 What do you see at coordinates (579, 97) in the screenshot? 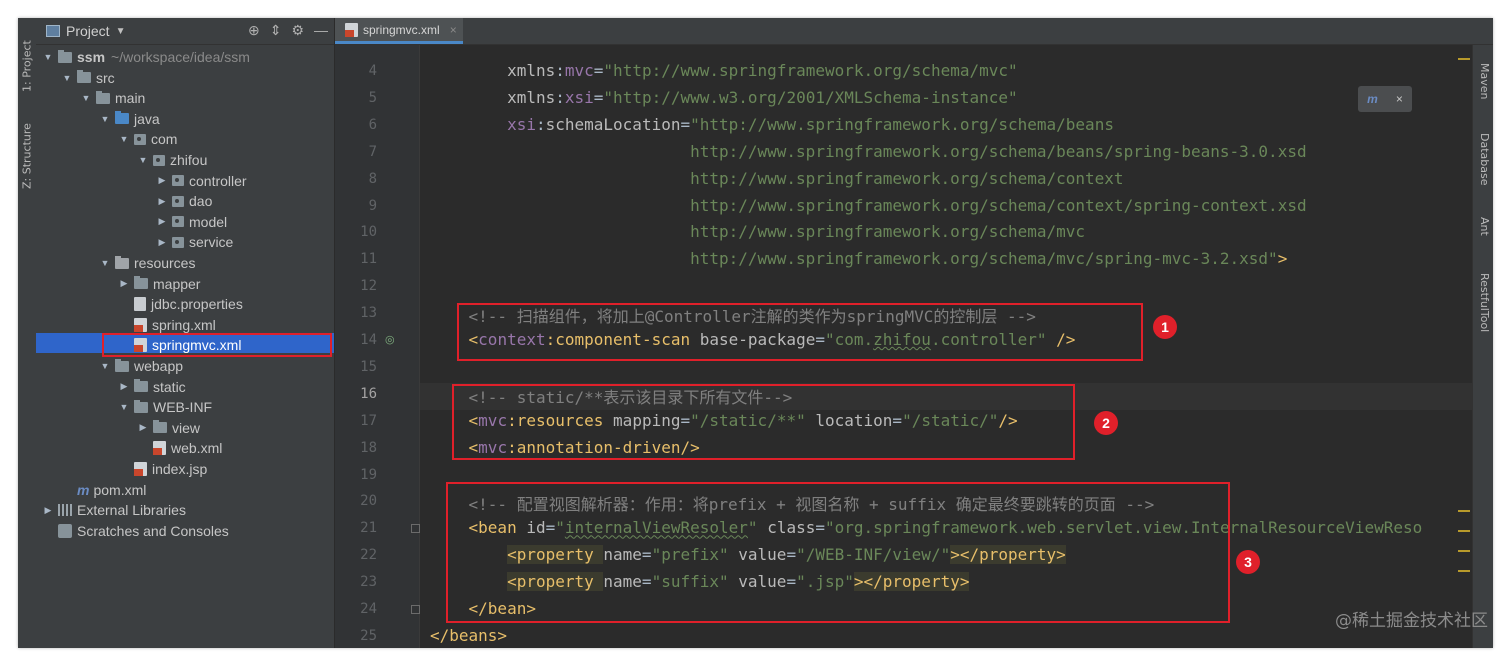
I see `code-token: xsi` at bounding box center [579, 97].